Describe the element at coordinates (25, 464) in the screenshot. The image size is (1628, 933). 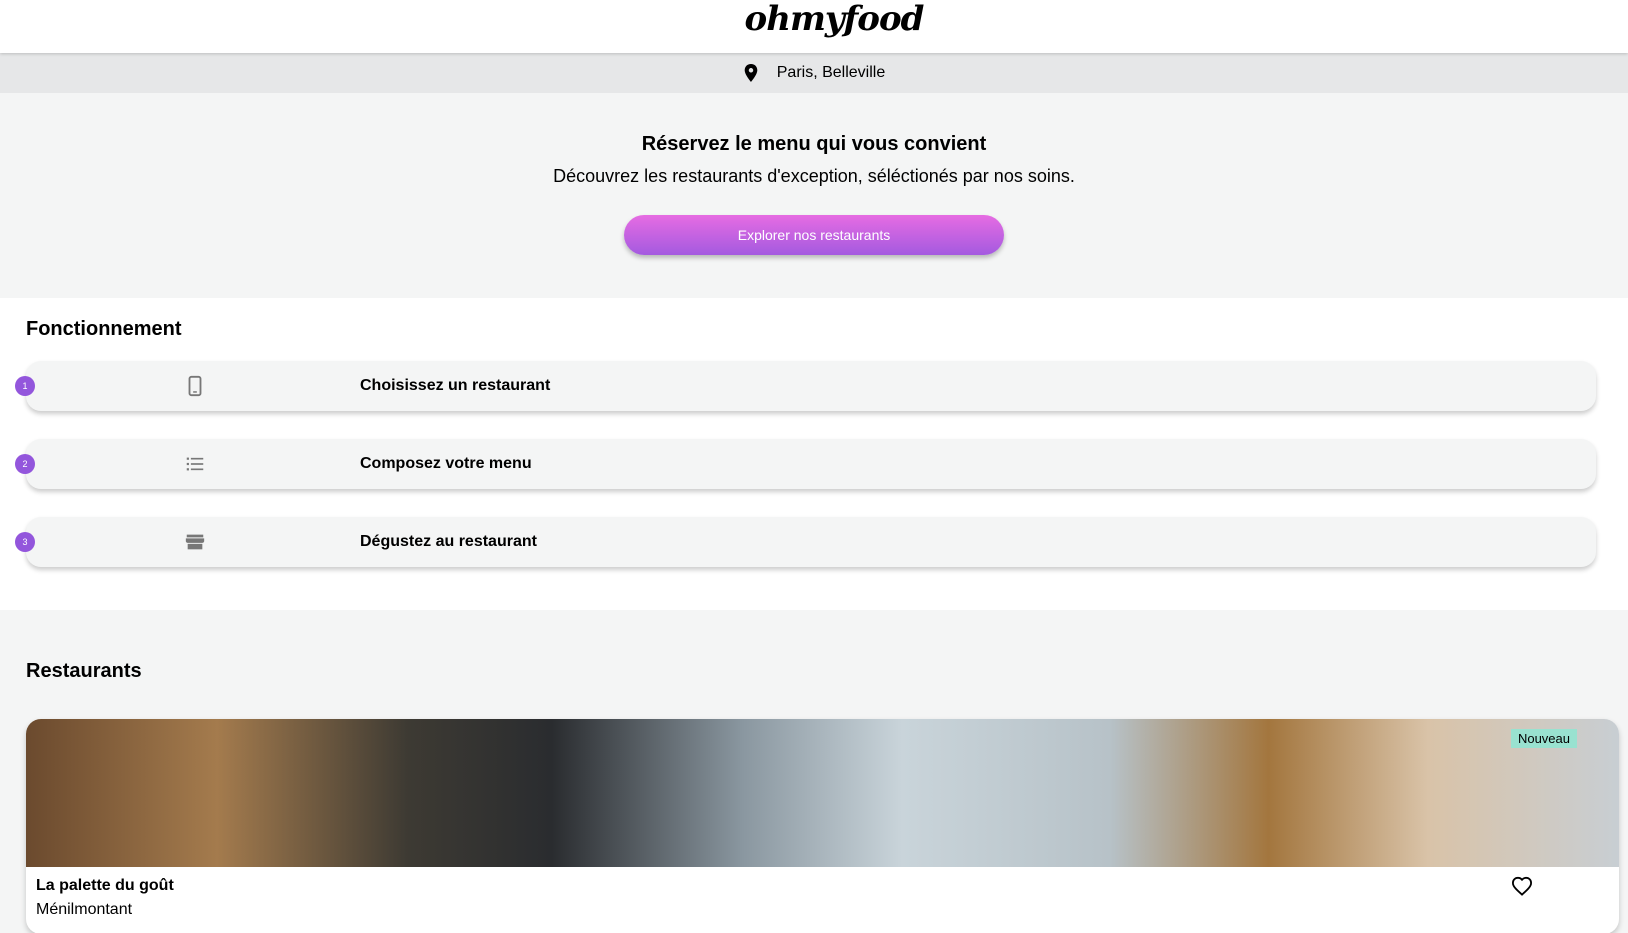
I see `step-number: 2` at that location.